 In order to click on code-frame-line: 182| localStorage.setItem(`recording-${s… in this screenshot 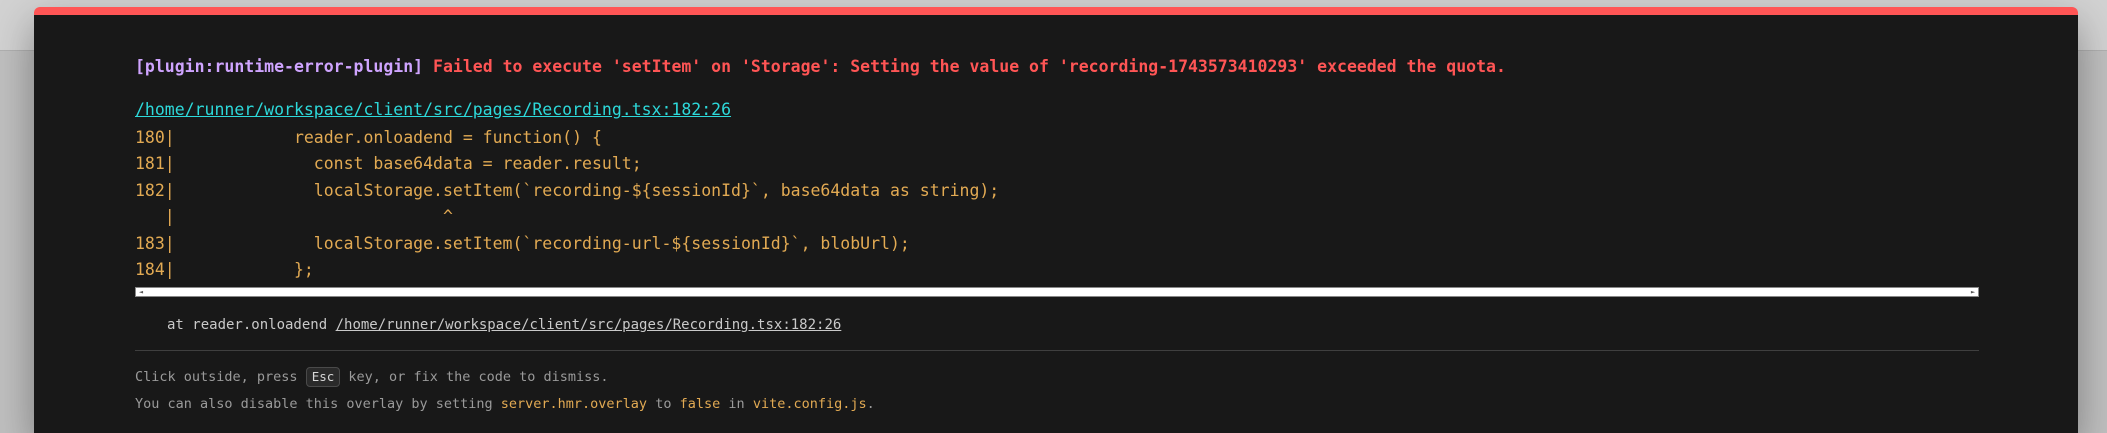, I will do `click(567, 190)`.